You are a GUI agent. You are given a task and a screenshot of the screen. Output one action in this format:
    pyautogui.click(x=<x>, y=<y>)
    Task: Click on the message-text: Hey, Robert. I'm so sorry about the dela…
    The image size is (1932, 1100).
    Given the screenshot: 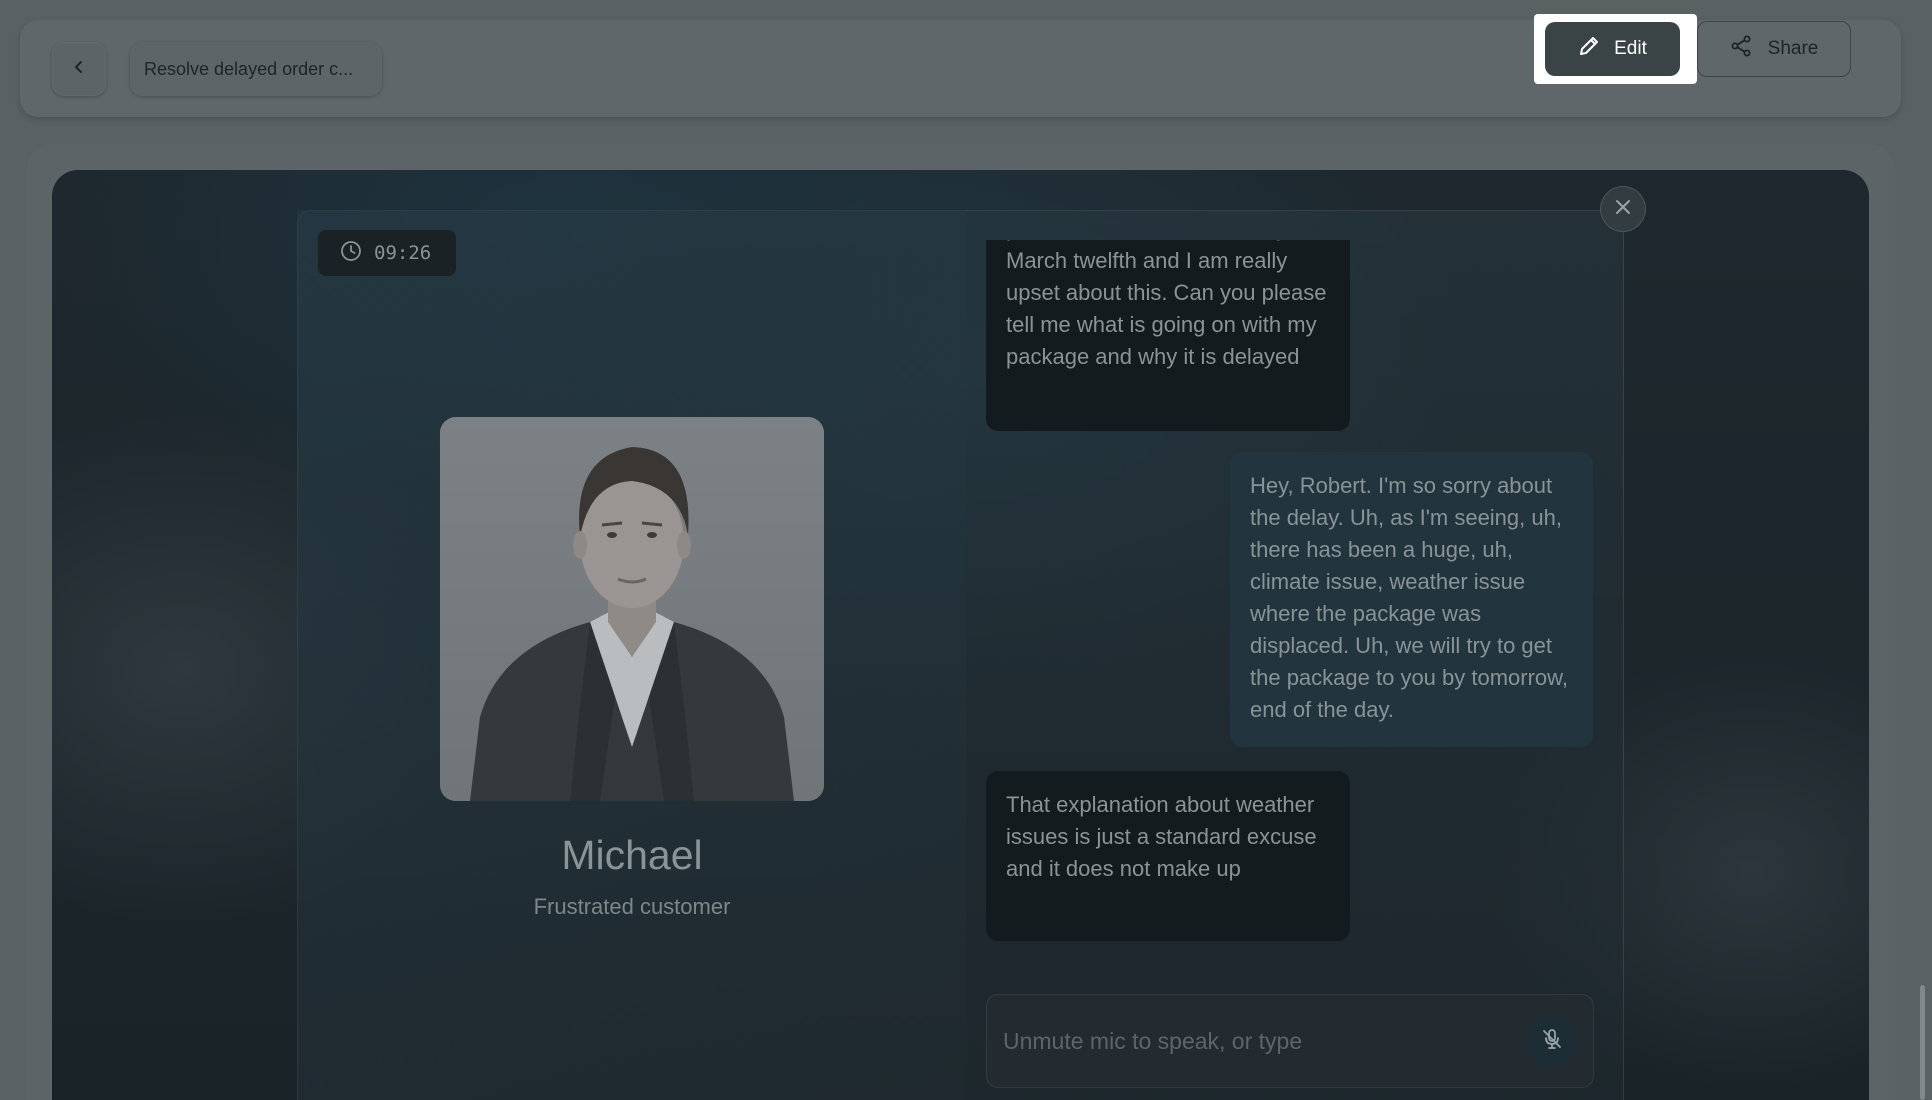 What is the action you would take?
    pyautogui.click(x=1409, y=597)
    